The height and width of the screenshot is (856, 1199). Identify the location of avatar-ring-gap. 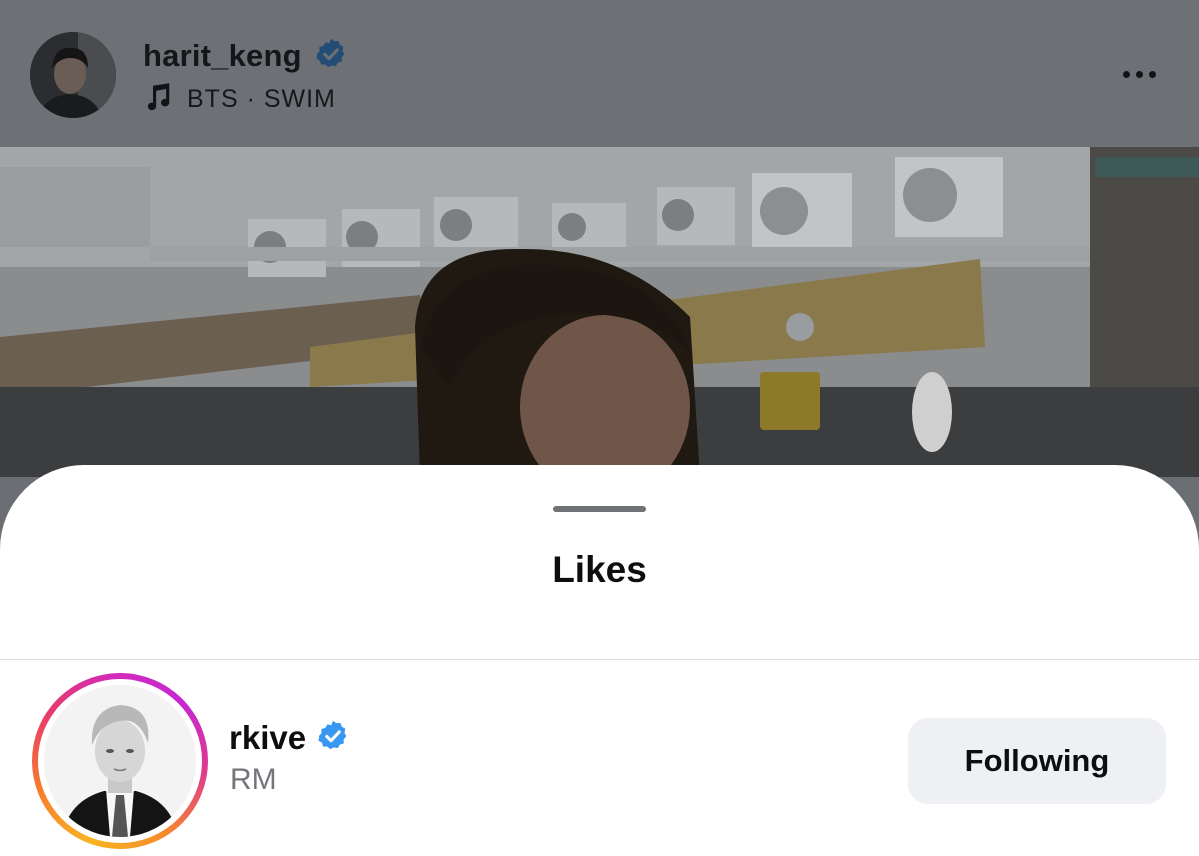
(120, 761).